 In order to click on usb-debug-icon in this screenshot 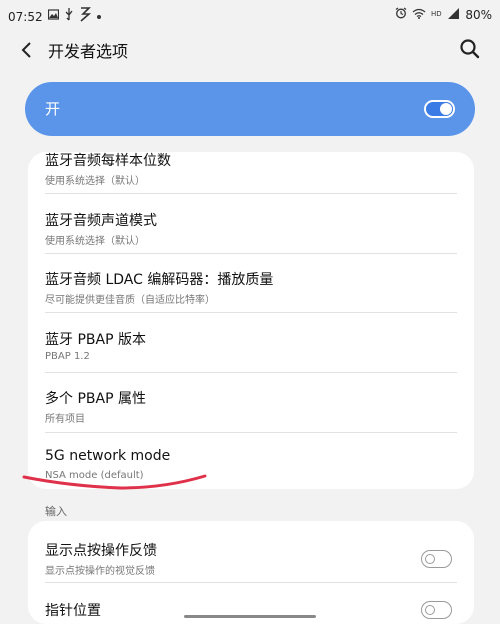, I will do `click(69, 16)`.